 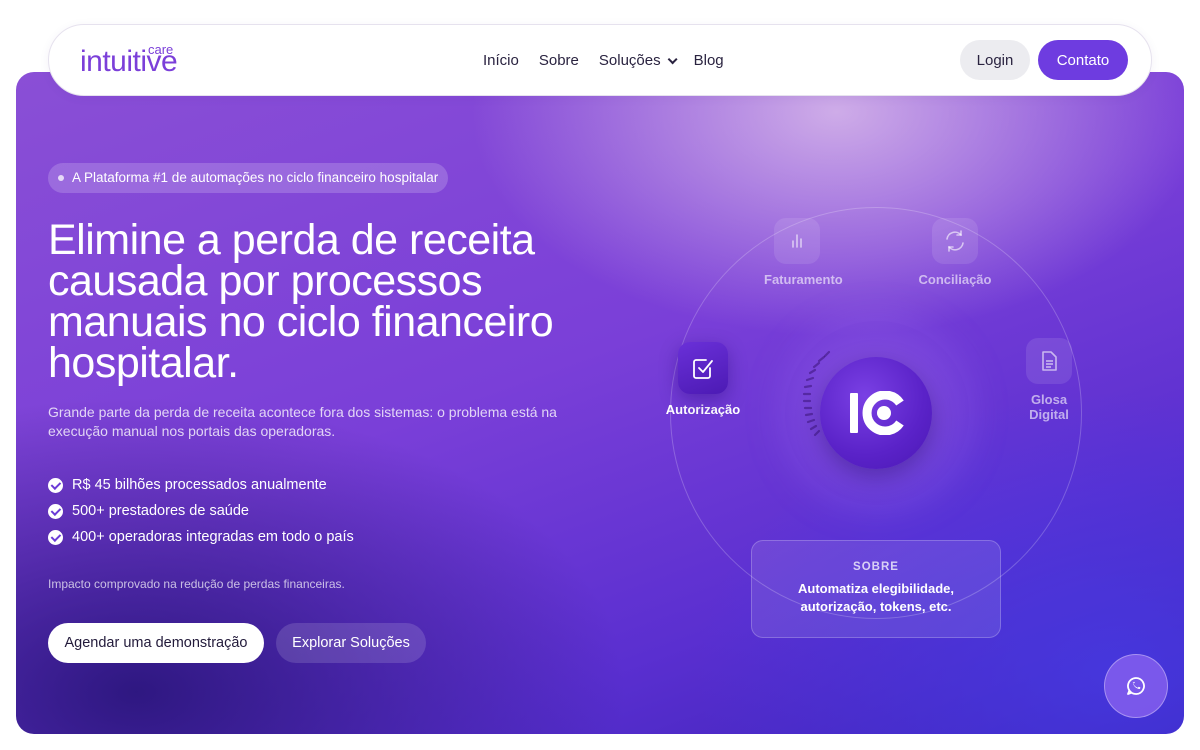 I want to click on nav-link-blog: Blog, so click(x=709, y=61).